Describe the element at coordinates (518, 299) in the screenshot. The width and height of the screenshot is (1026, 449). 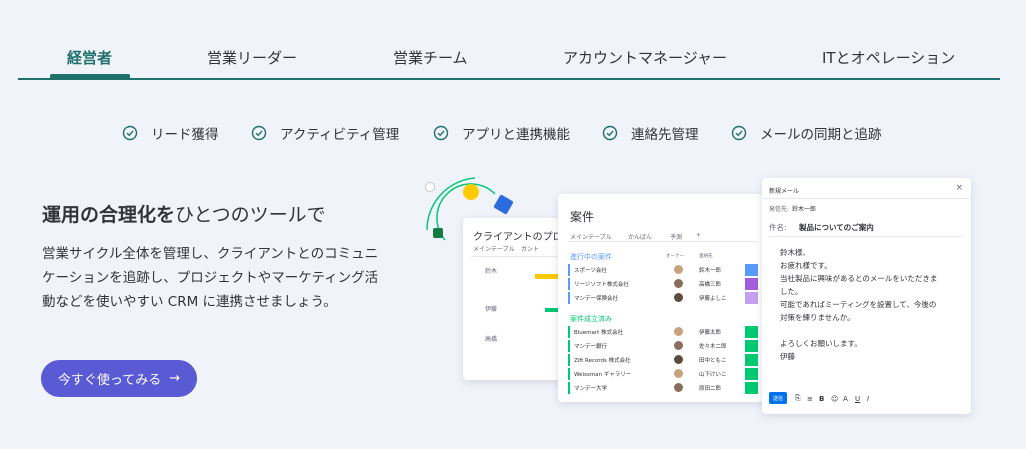
I see `client-board-card: クライアントのプロ メインテーブル ガント 鈴木 伊藤 高橋` at that location.